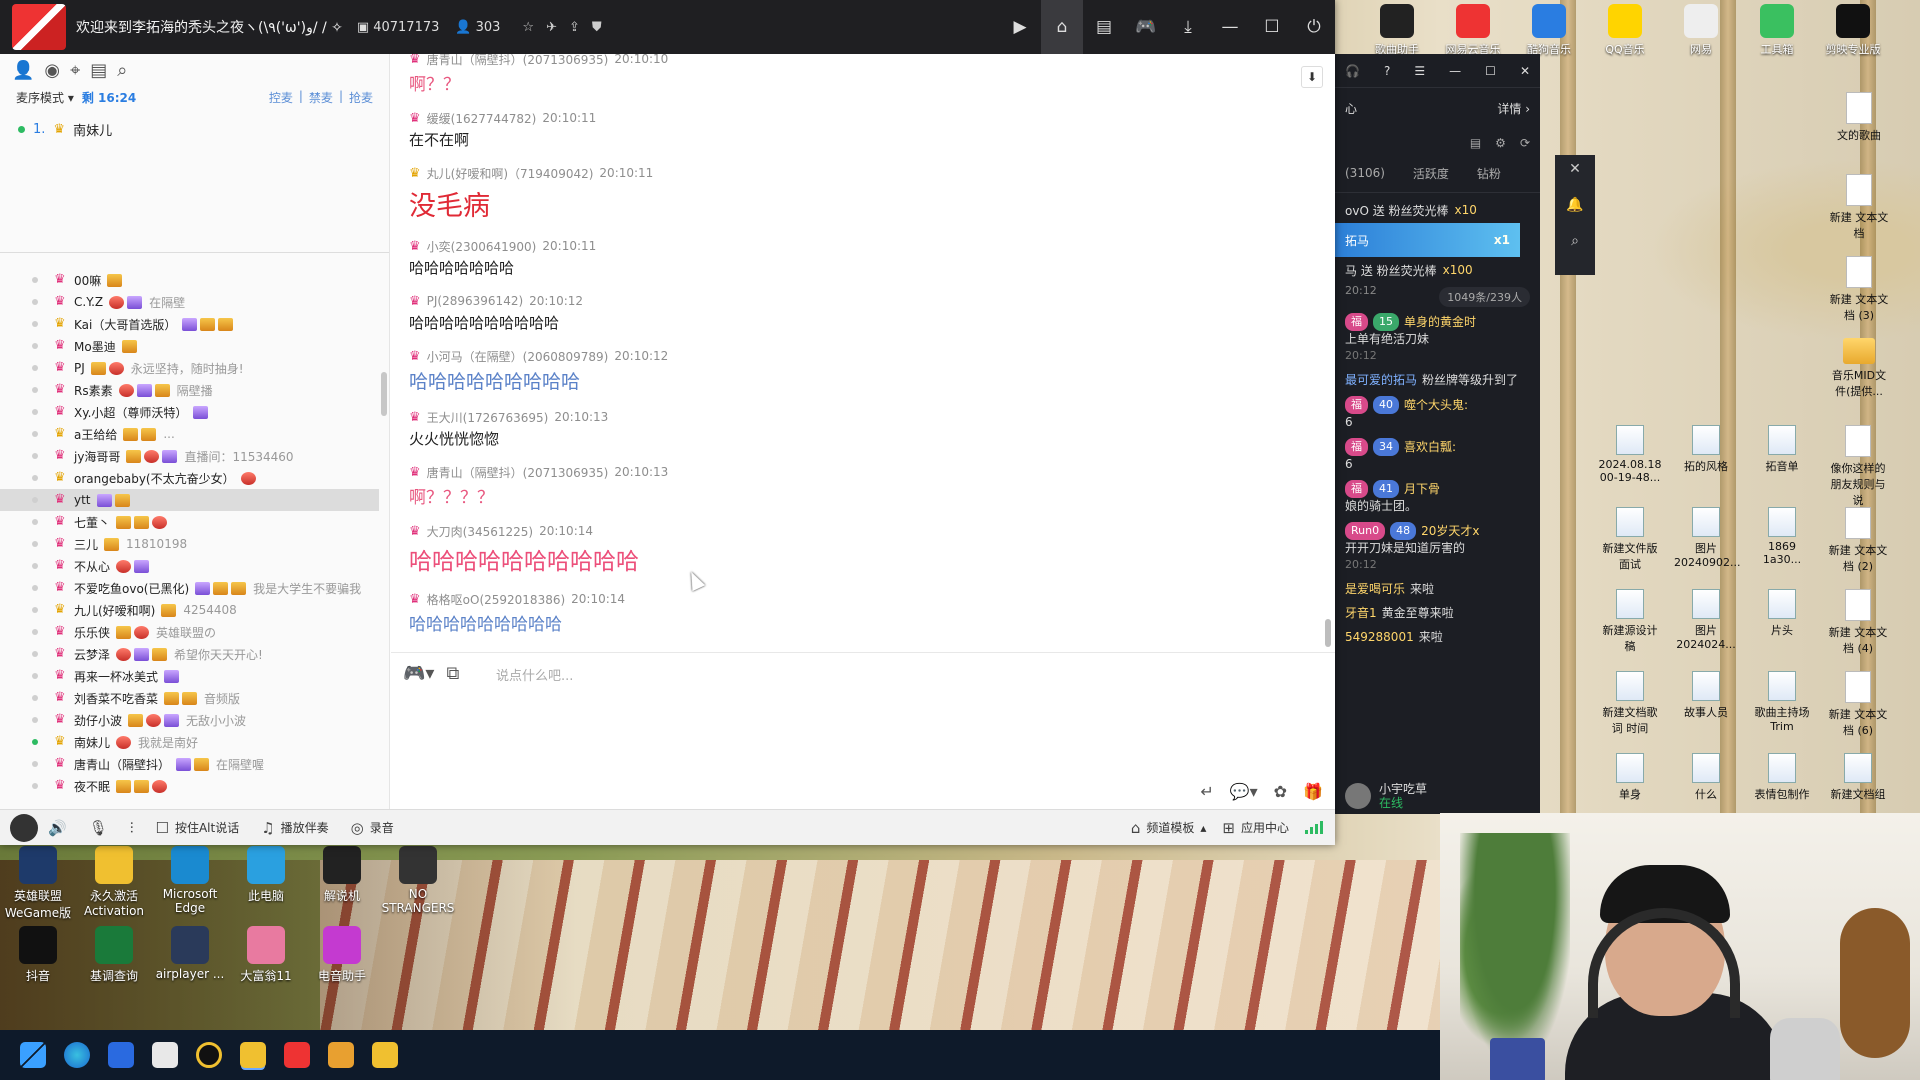  Describe the element at coordinates (1701, 30) in the screenshot. I see `desktop-shortcut: 网易` at that location.